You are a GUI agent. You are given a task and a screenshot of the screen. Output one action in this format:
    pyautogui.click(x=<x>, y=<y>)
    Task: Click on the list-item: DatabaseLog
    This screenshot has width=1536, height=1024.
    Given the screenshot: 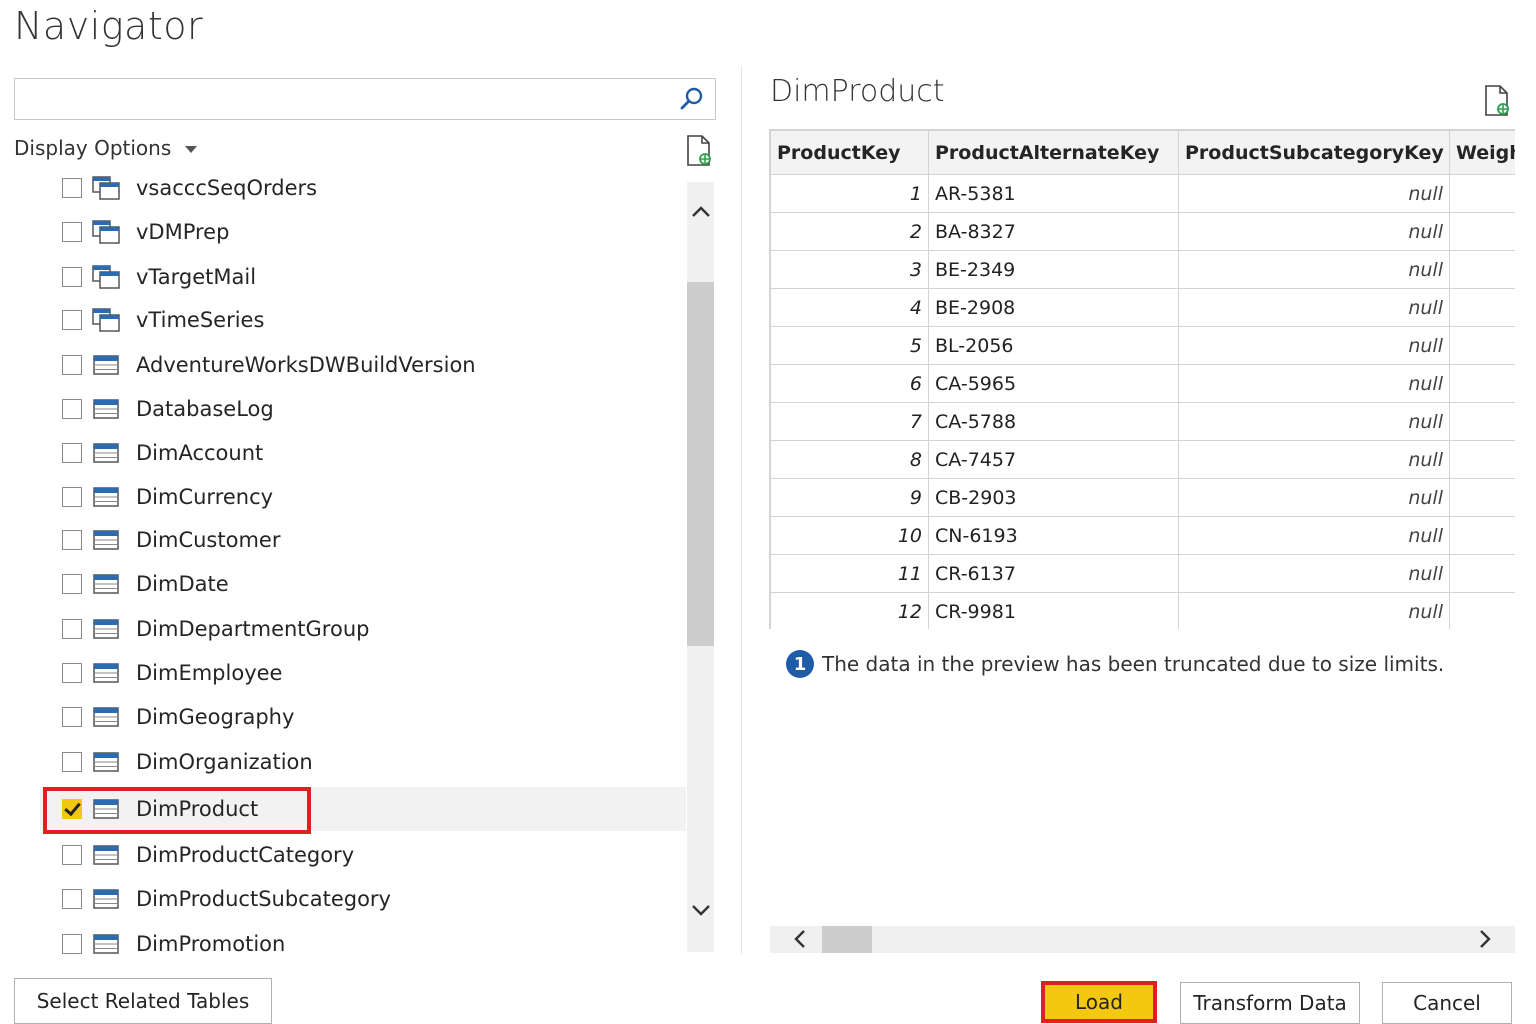 What is the action you would take?
    pyautogui.click(x=363, y=409)
    